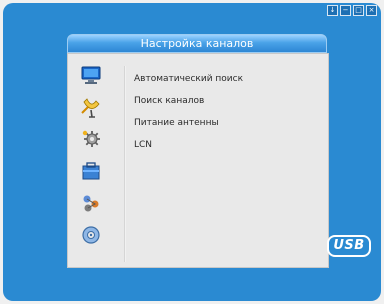  I want to click on menu-item-antenna-power: Питание антенны, so click(188, 123).